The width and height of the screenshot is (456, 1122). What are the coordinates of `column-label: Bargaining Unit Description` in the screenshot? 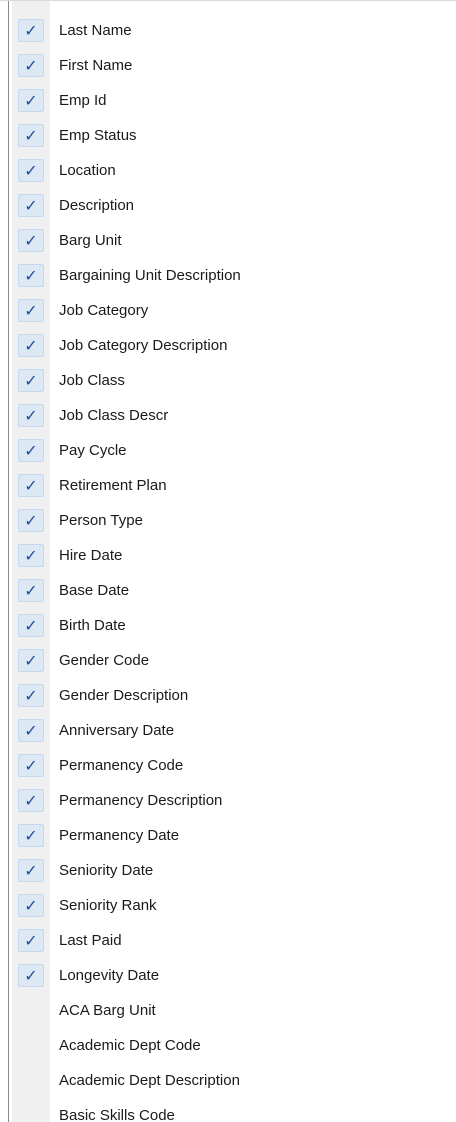 It's located at (150, 275).